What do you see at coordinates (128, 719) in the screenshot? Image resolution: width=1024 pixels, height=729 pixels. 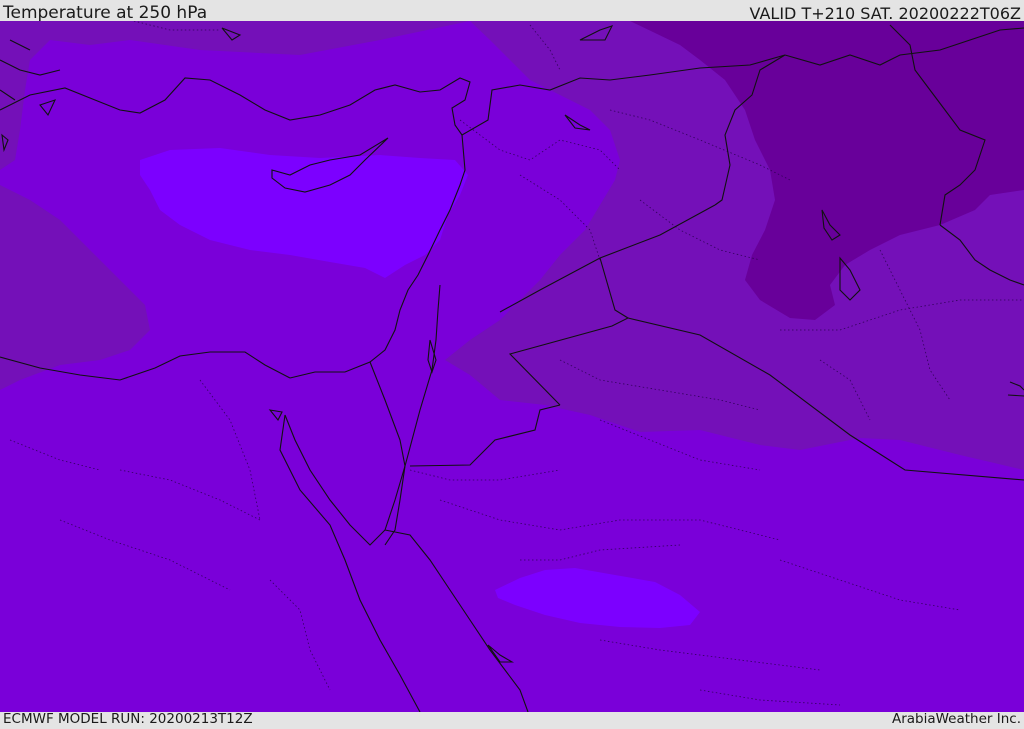 I see `model-run-label: ECMWF MODEL RUN: 20200213T12Z` at bounding box center [128, 719].